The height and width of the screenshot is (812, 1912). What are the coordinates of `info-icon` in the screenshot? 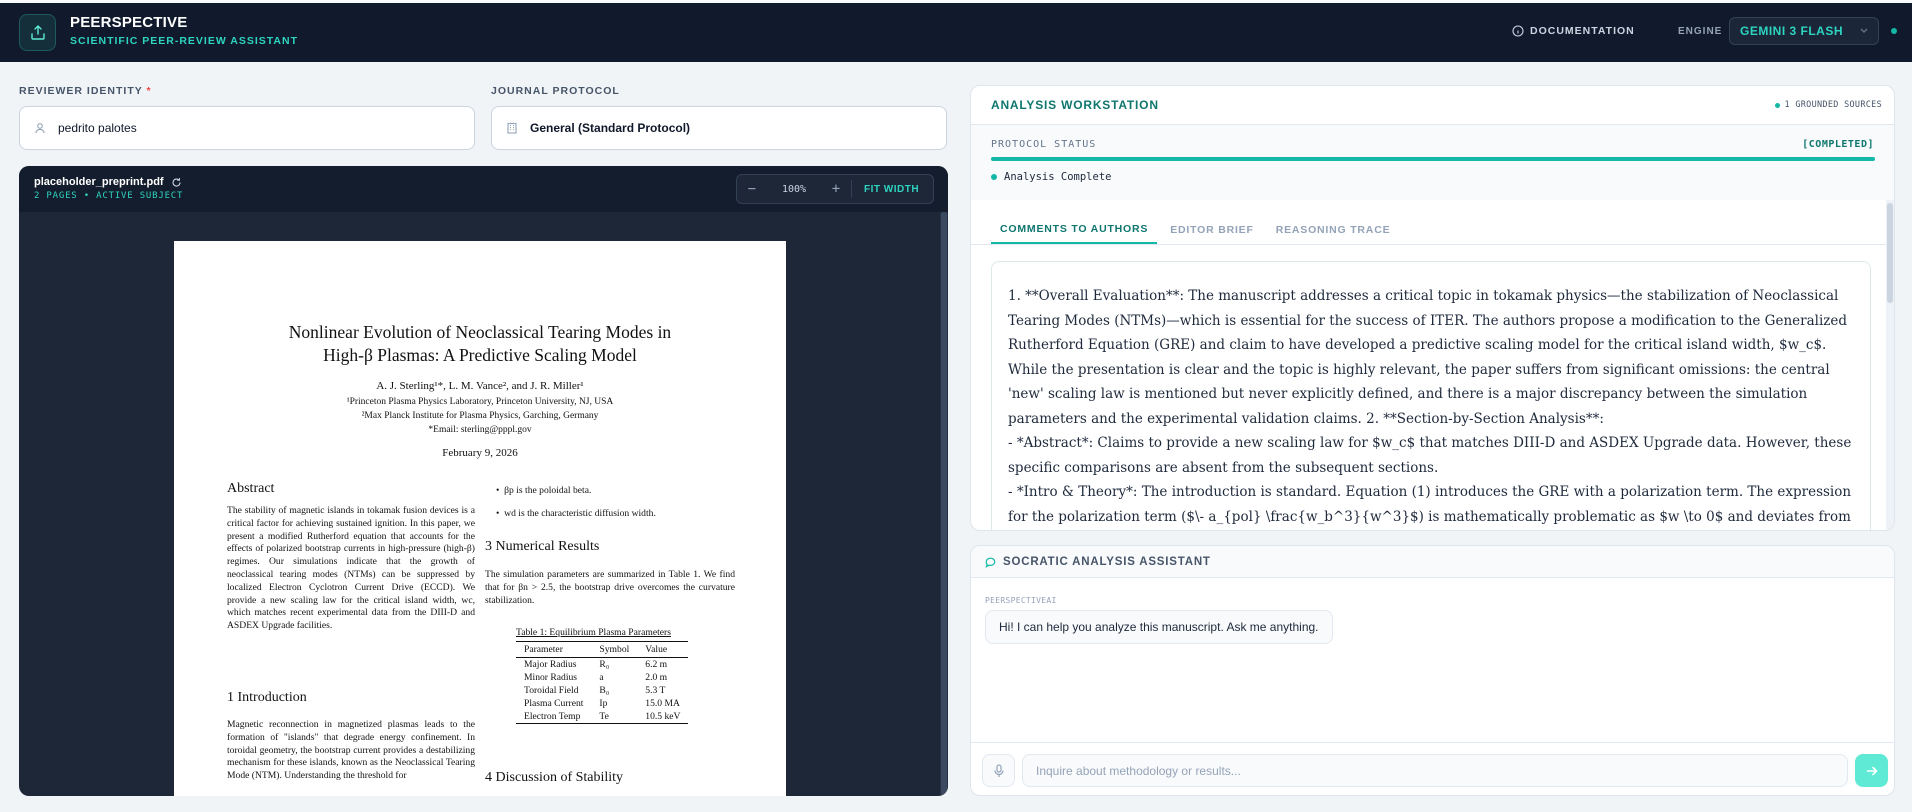 It's located at (1518, 31).